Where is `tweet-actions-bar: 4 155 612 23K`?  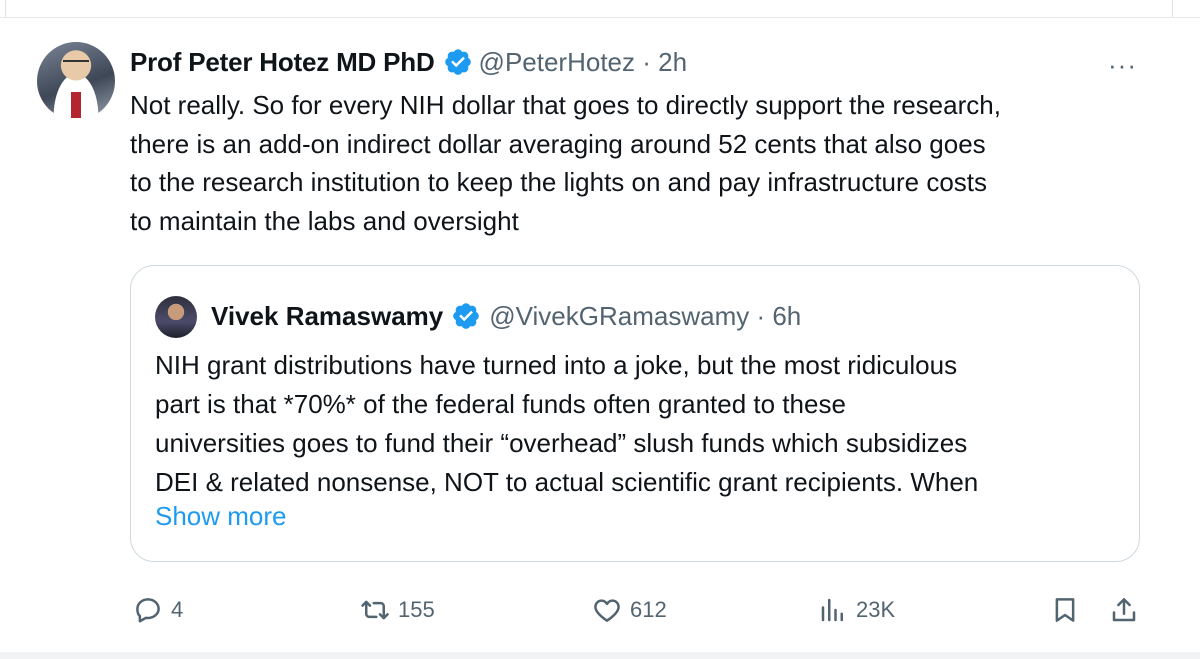 tweet-actions-bar: 4 155 612 23K is located at coordinates (600, 610).